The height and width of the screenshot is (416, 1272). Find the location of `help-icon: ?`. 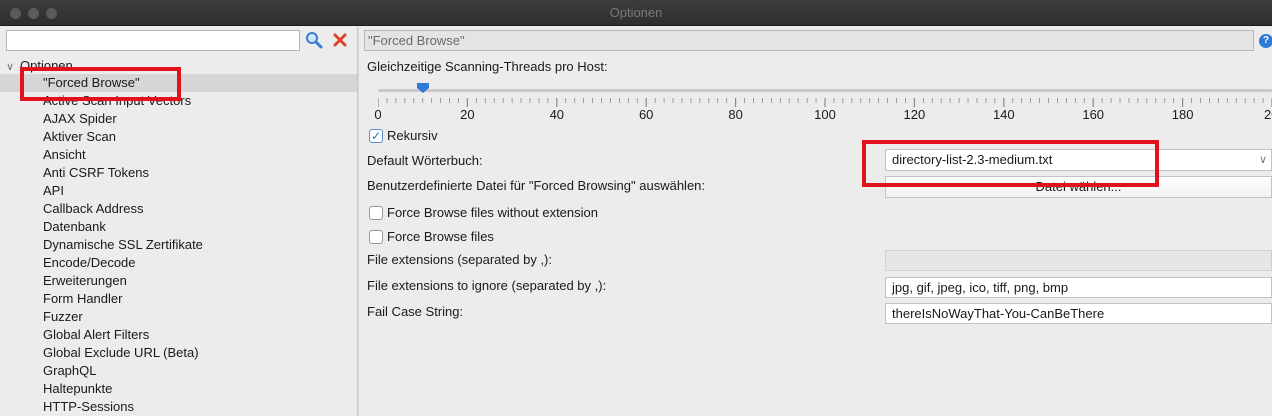

help-icon: ? is located at coordinates (1265, 41).